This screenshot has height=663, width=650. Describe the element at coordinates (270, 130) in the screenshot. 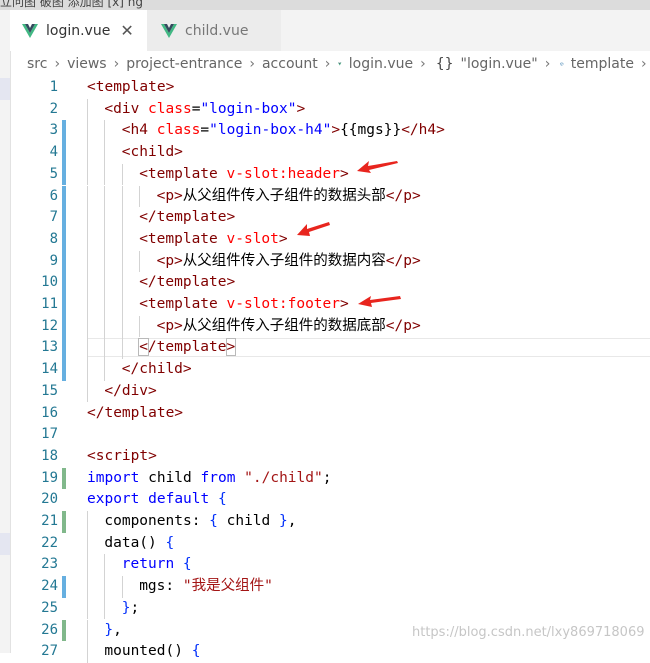

I see `code-token: "login-box-h4"` at that location.